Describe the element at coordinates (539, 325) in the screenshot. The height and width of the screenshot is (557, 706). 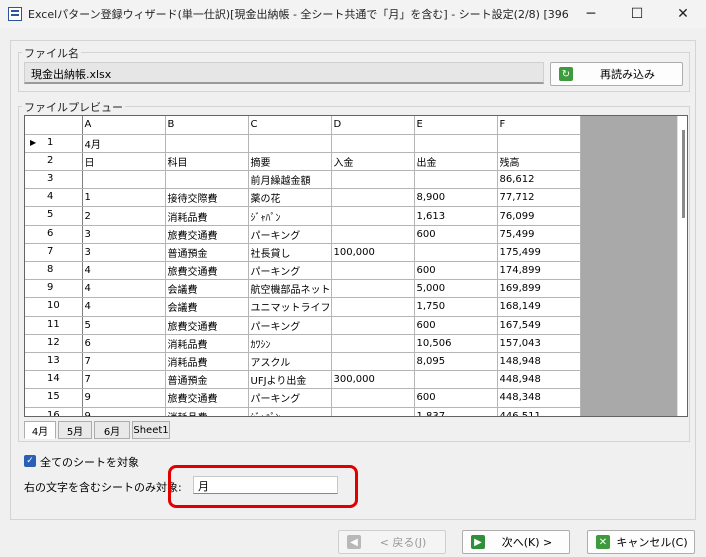
I see `table-cell: 167,549` at that location.